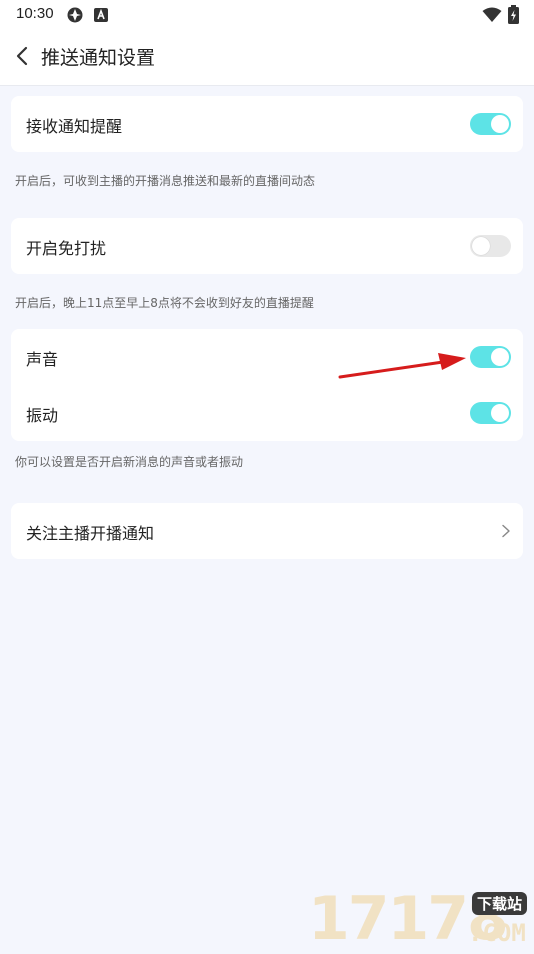  What do you see at coordinates (101, 15) in the screenshot?
I see `accessibility-icon` at bounding box center [101, 15].